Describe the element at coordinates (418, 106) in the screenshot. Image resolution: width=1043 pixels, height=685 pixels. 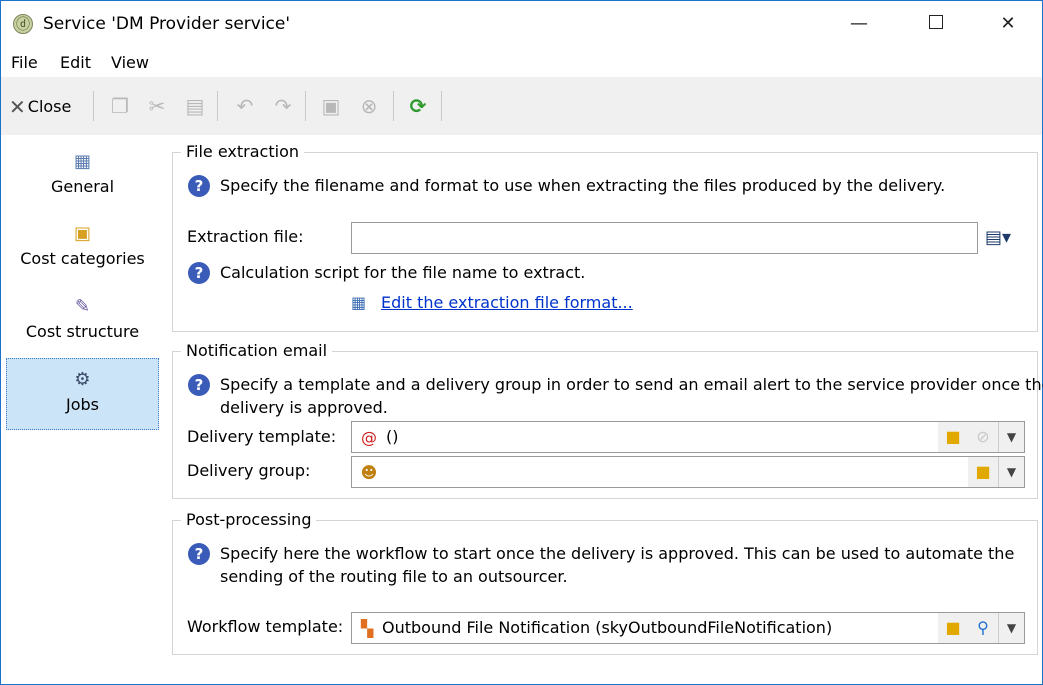
I see `refresh-icon: ⟳` at that location.